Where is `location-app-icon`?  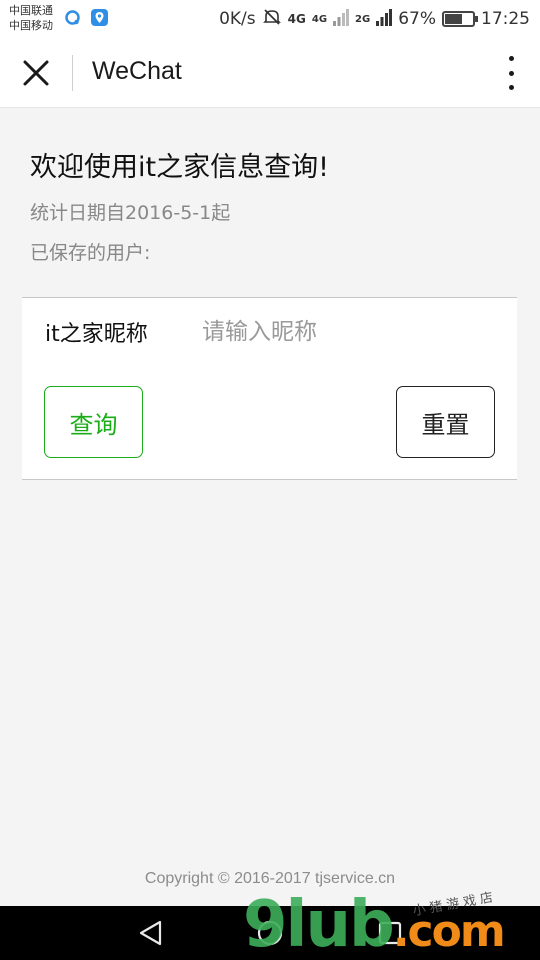
location-app-icon is located at coordinates (99, 17).